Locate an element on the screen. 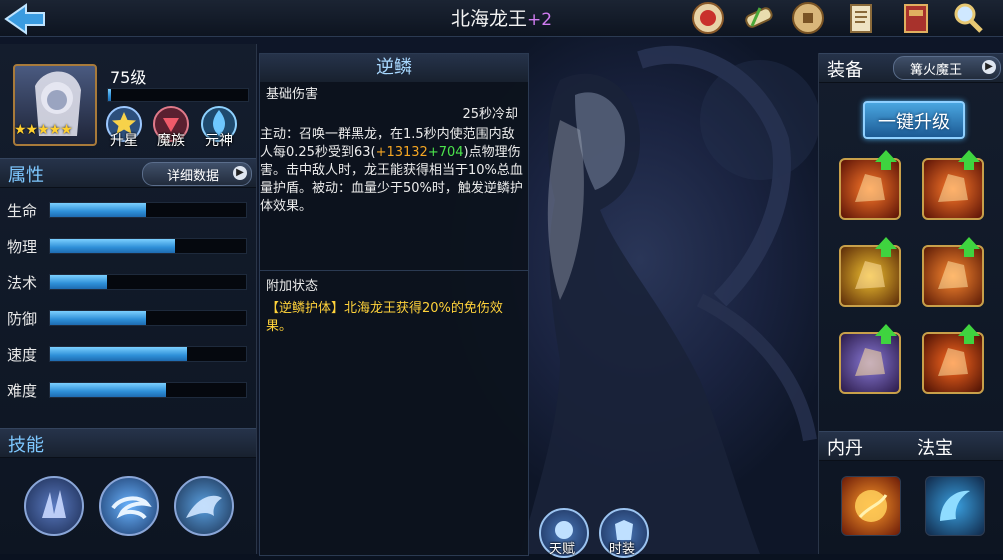  equipment-set-selector: 篝火魔王 ▶ is located at coordinates (947, 68).